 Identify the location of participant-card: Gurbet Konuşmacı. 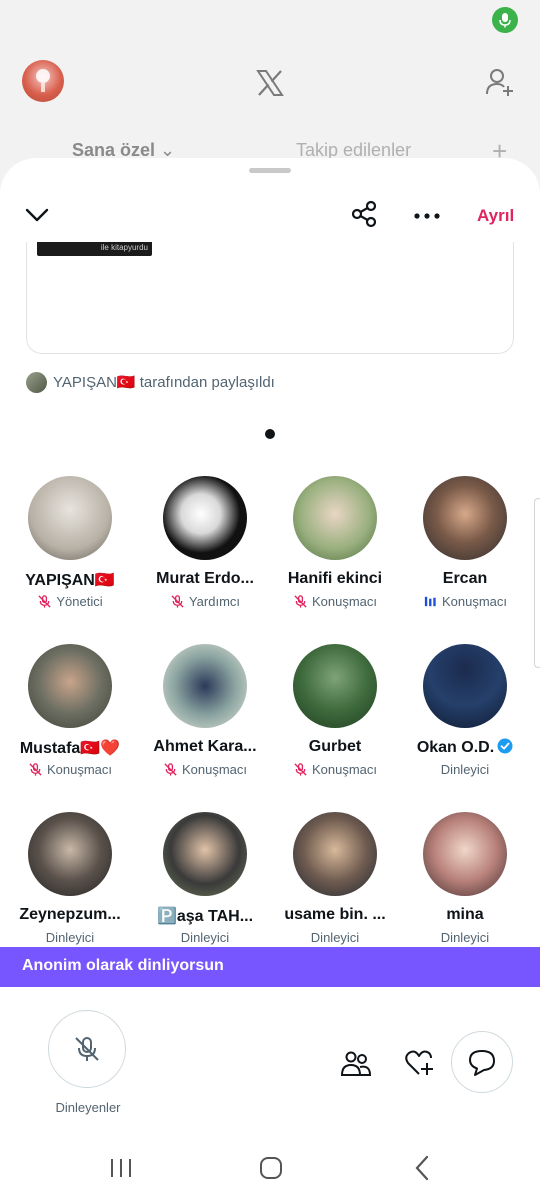
(335, 724).